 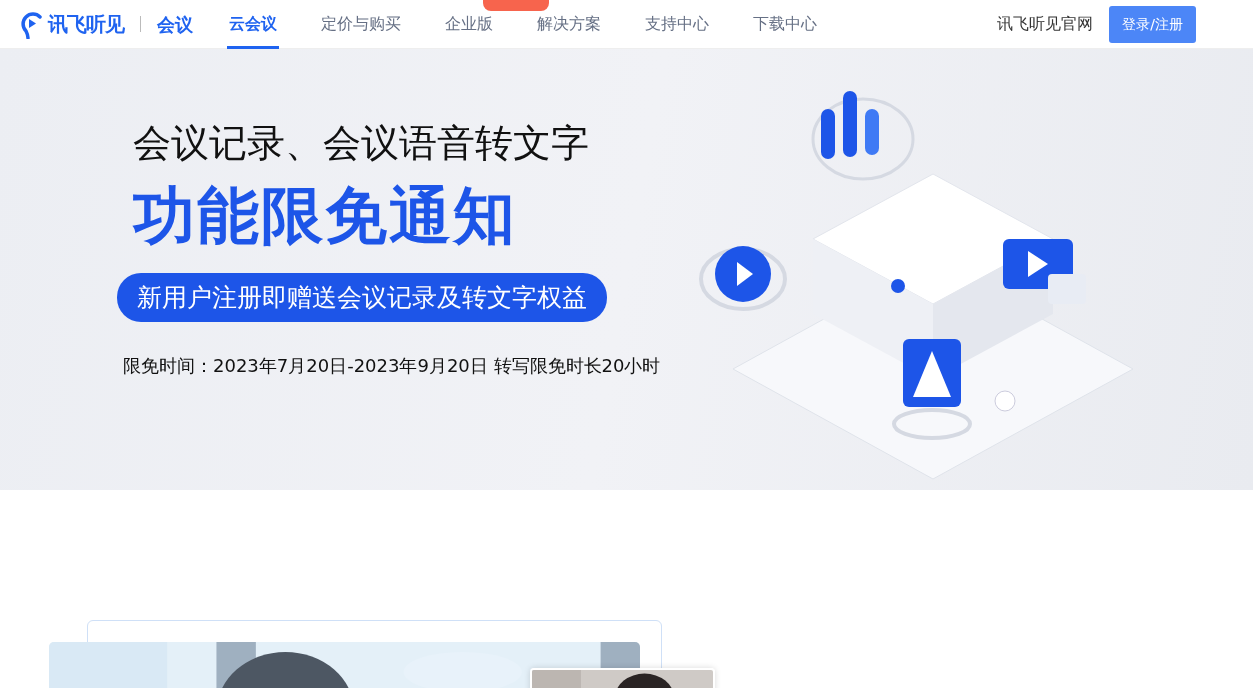 What do you see at coordinates (469, 24) in the screenshot?
I see `nav-tab: 企业版` at bounding box center [469, 24].